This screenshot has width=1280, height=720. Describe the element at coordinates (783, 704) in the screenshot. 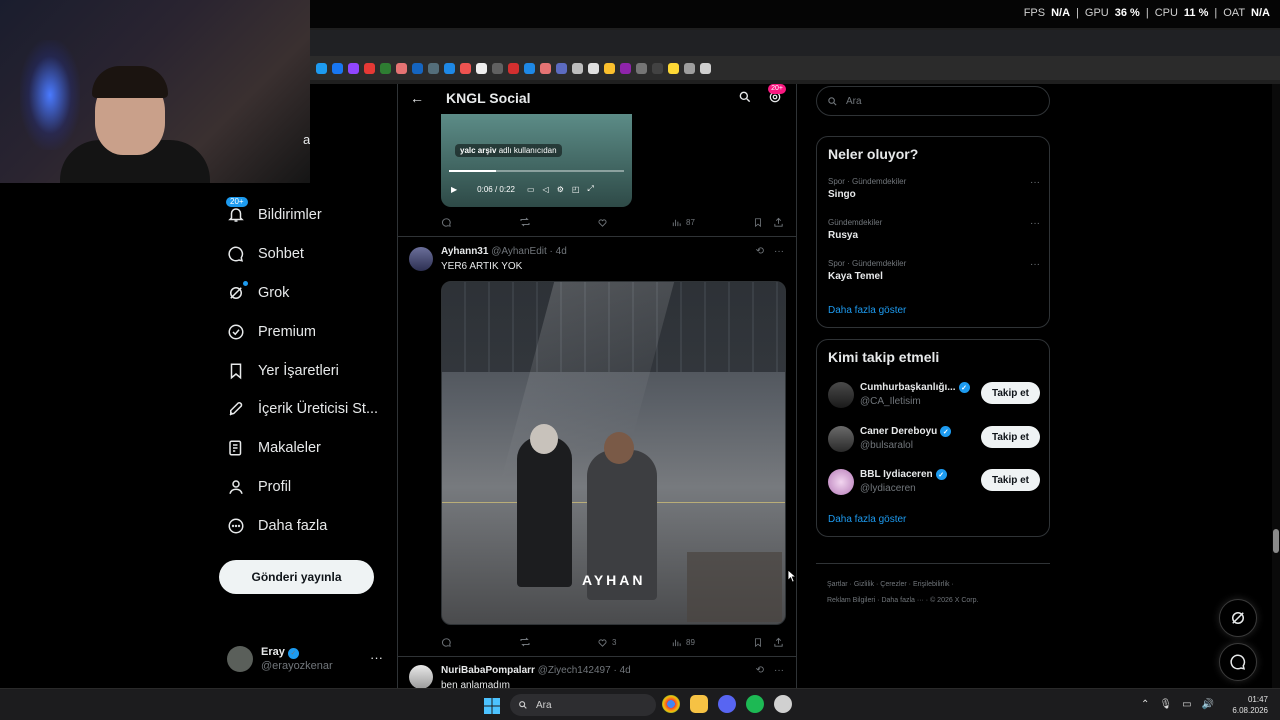

I see `app-icon` at that location.